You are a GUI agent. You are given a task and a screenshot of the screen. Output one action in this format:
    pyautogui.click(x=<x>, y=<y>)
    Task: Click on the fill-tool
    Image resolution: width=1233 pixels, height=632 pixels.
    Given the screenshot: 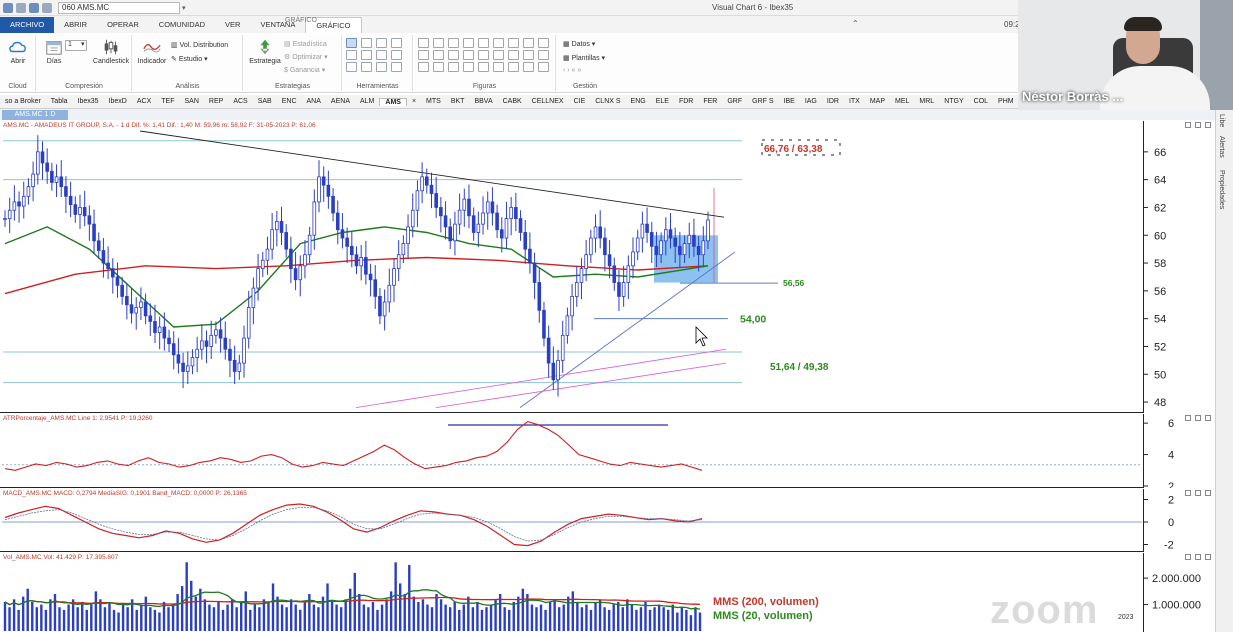 What is the action you would take?
    pyautogui.click(x=381, y=67)
    